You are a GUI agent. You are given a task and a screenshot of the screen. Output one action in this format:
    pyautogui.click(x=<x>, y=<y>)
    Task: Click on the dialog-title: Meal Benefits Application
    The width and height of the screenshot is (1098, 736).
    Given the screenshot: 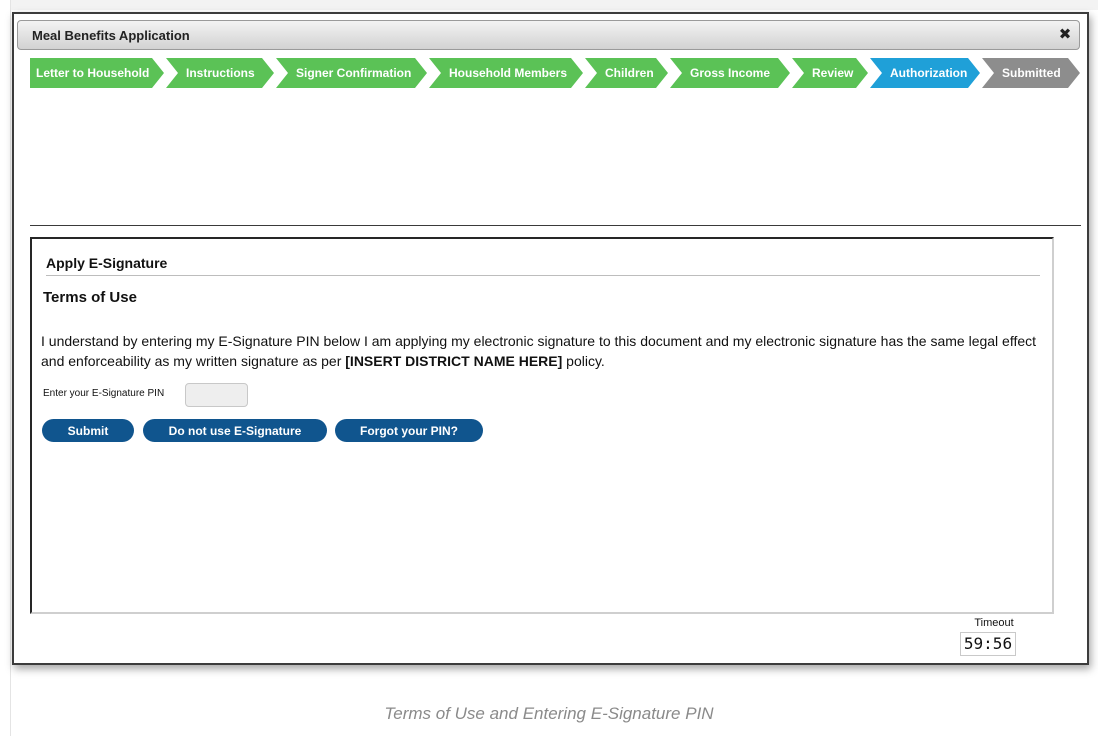 What is the action you would take?
    pyautogui.click(x=111, y=35)
    